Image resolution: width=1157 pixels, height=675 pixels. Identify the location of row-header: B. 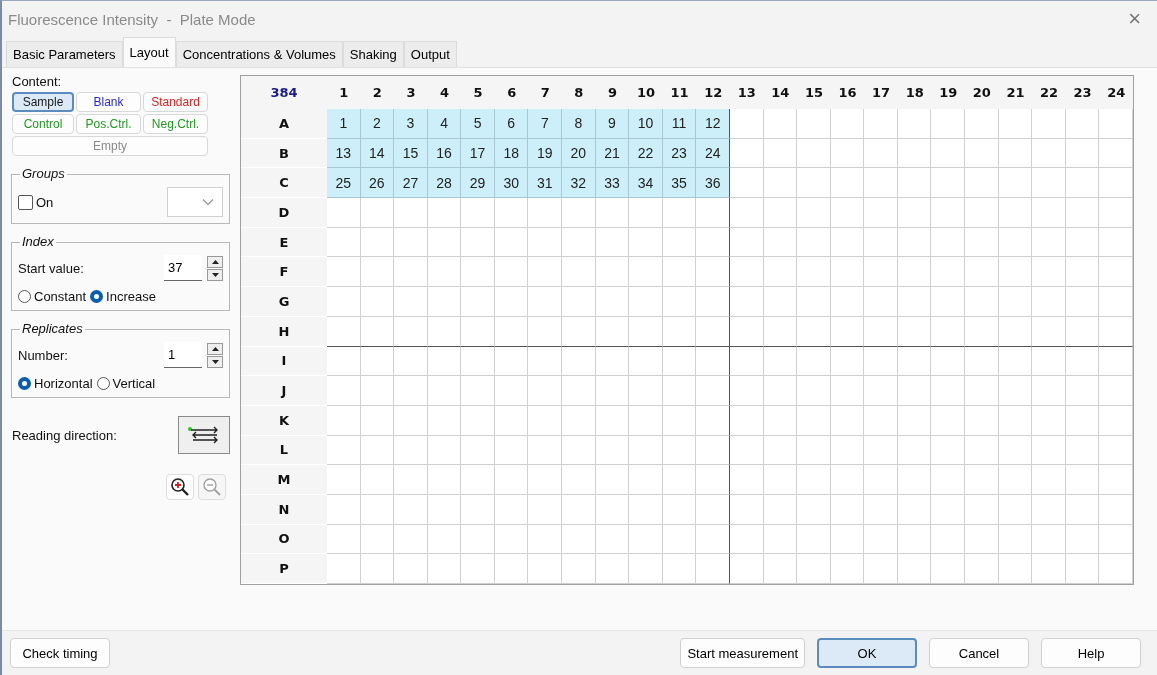
(284, 153).